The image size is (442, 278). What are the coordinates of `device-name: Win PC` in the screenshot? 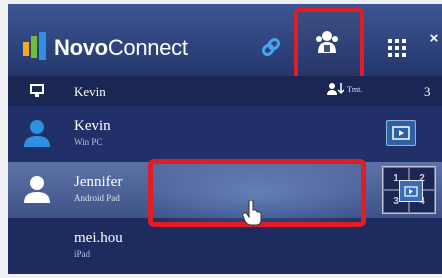 It's located at (88, 142).